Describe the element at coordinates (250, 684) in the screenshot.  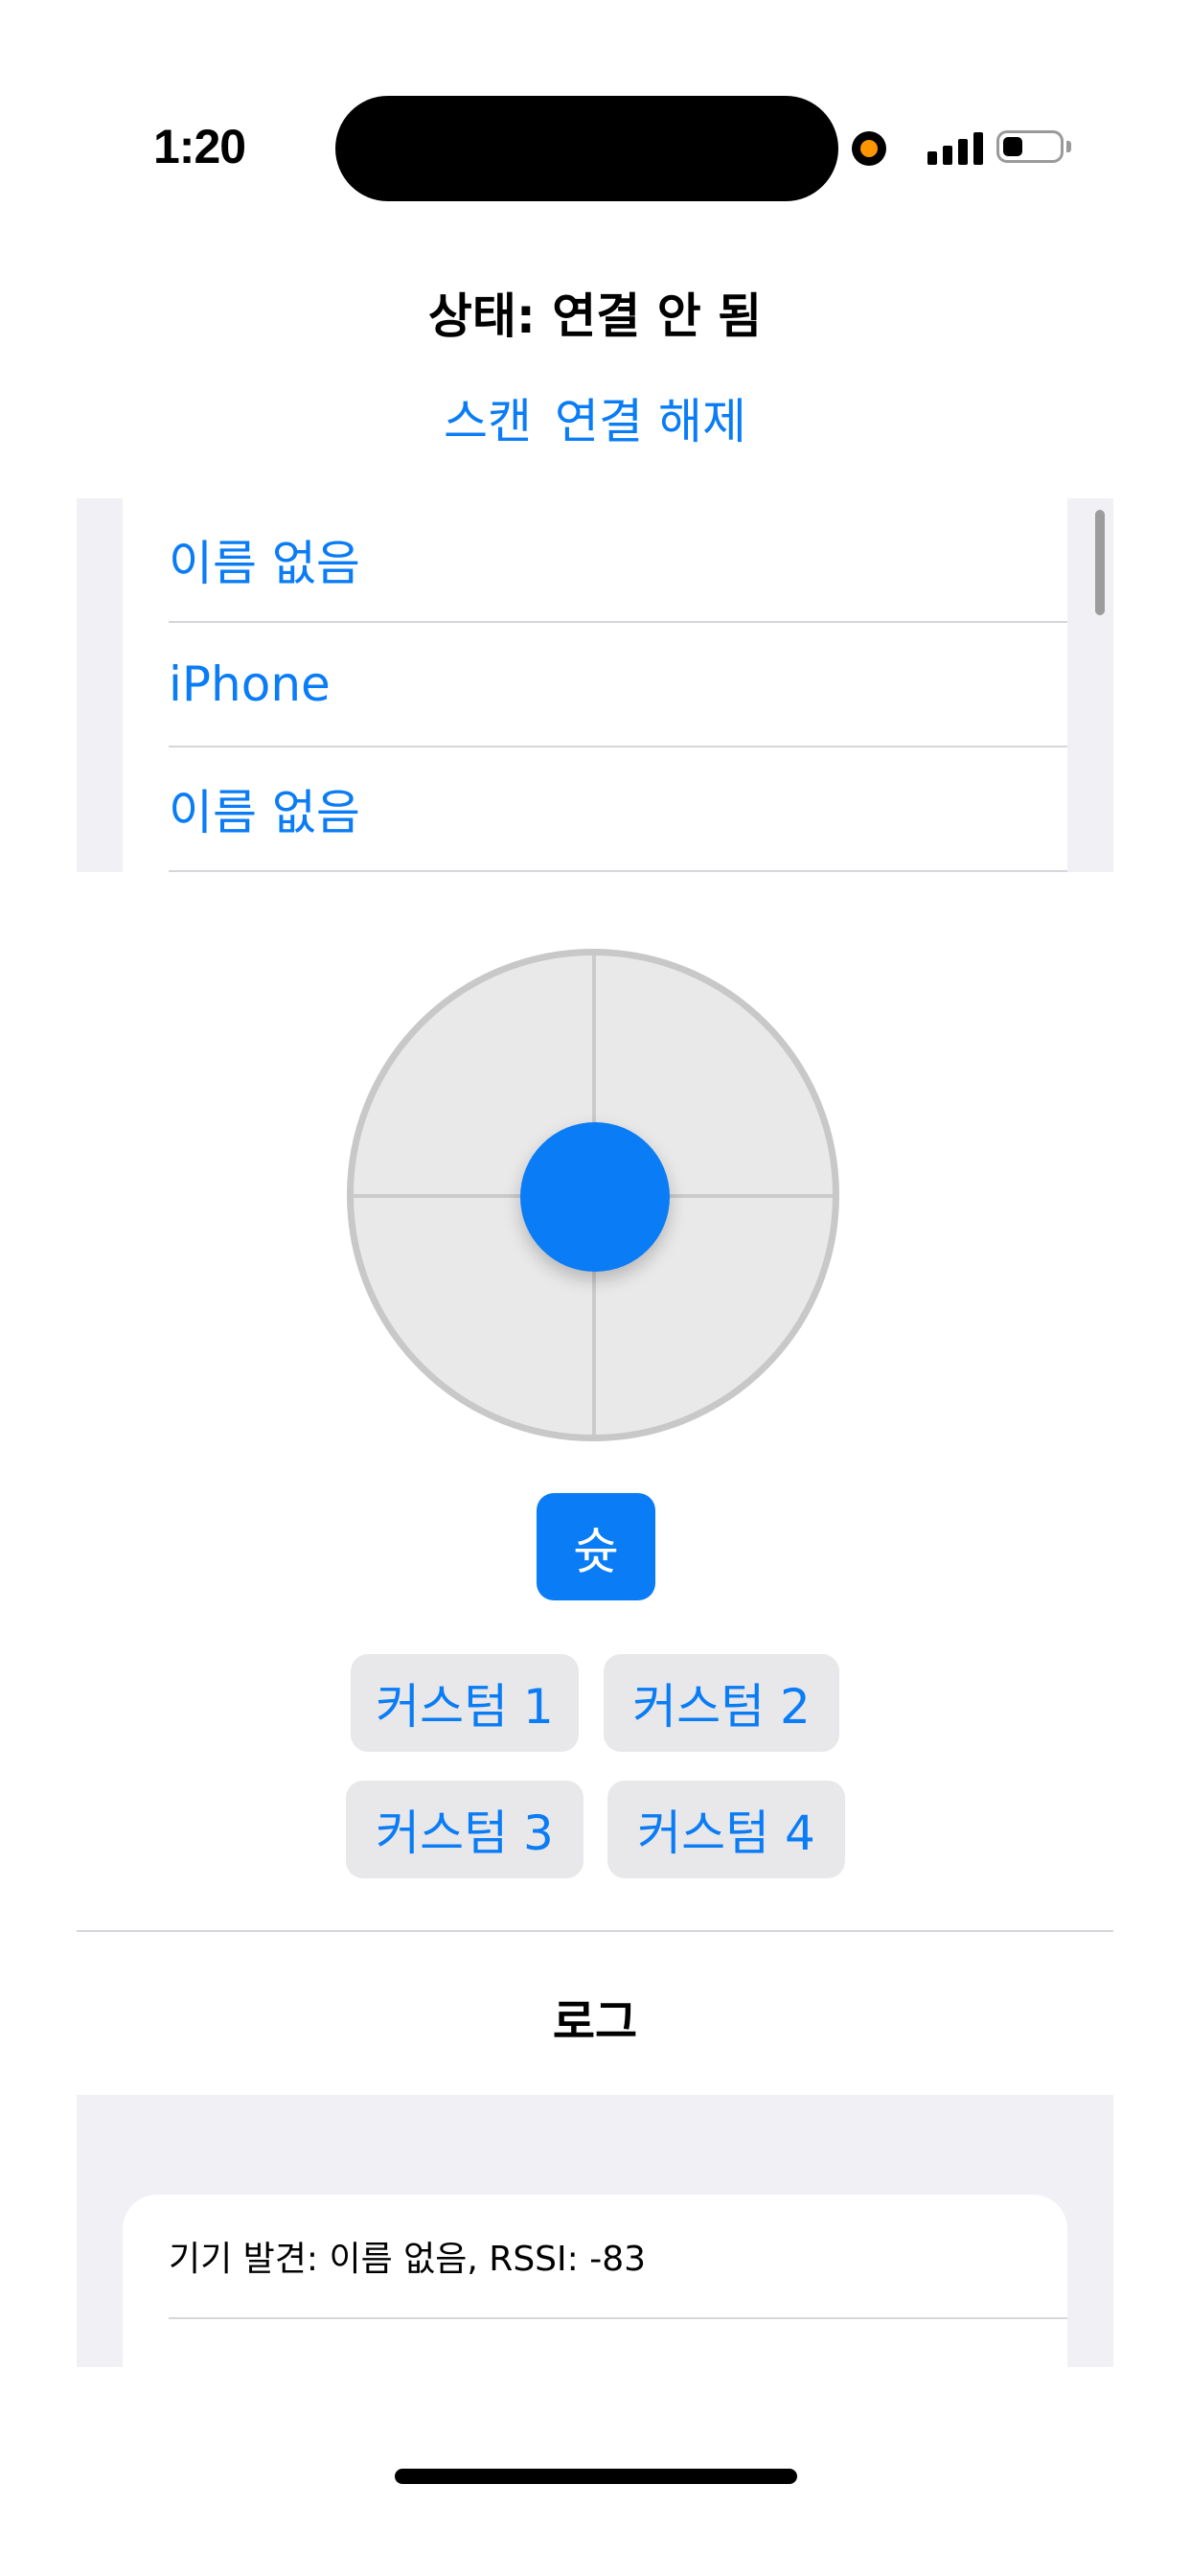
I see `device-name: iPhone` at that location.